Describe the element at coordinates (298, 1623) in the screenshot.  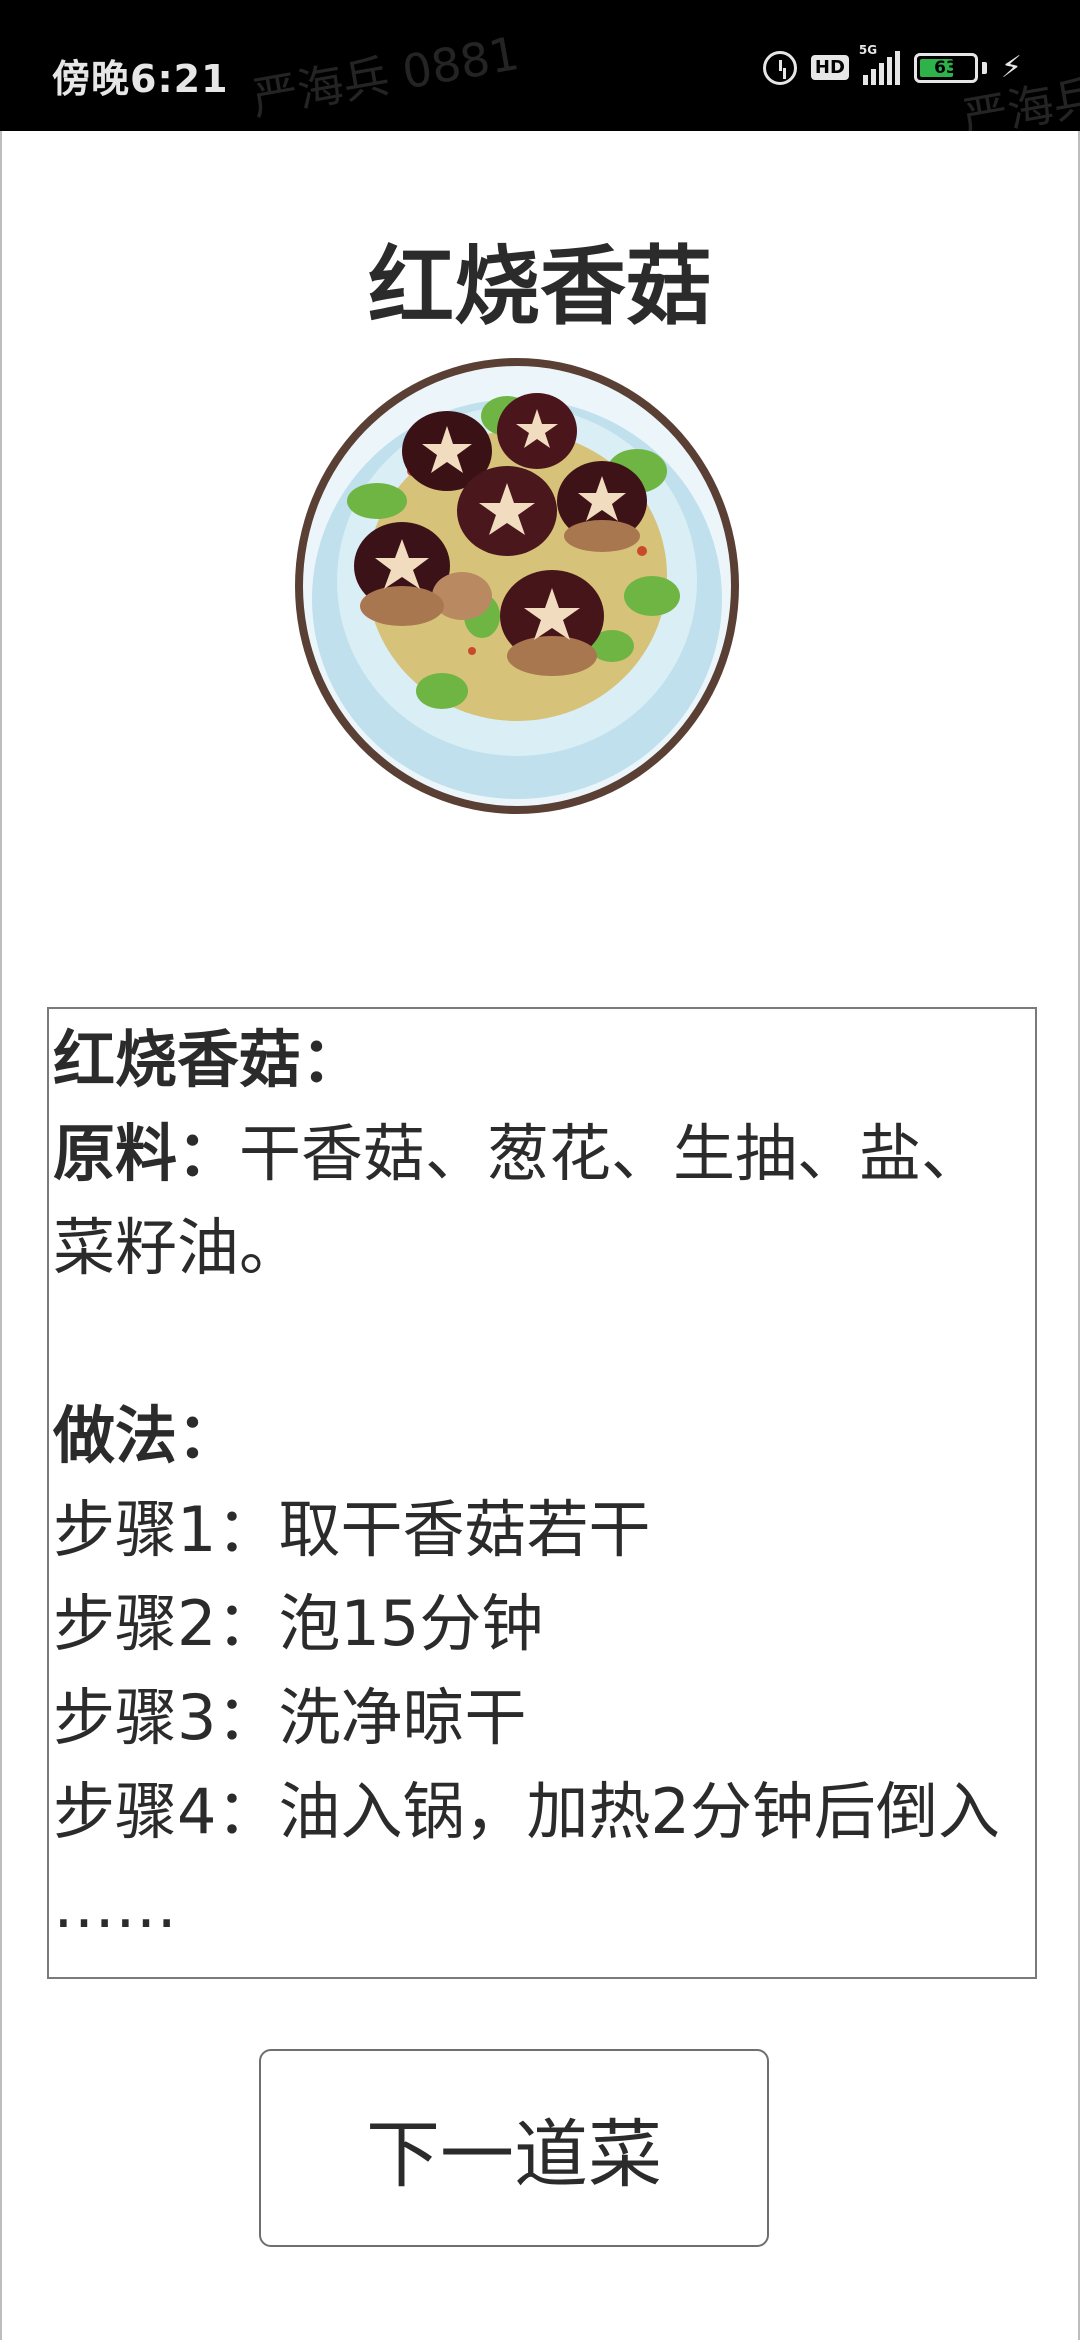
I see `recipe-step: 步骤2：泡15分钟` at that location.